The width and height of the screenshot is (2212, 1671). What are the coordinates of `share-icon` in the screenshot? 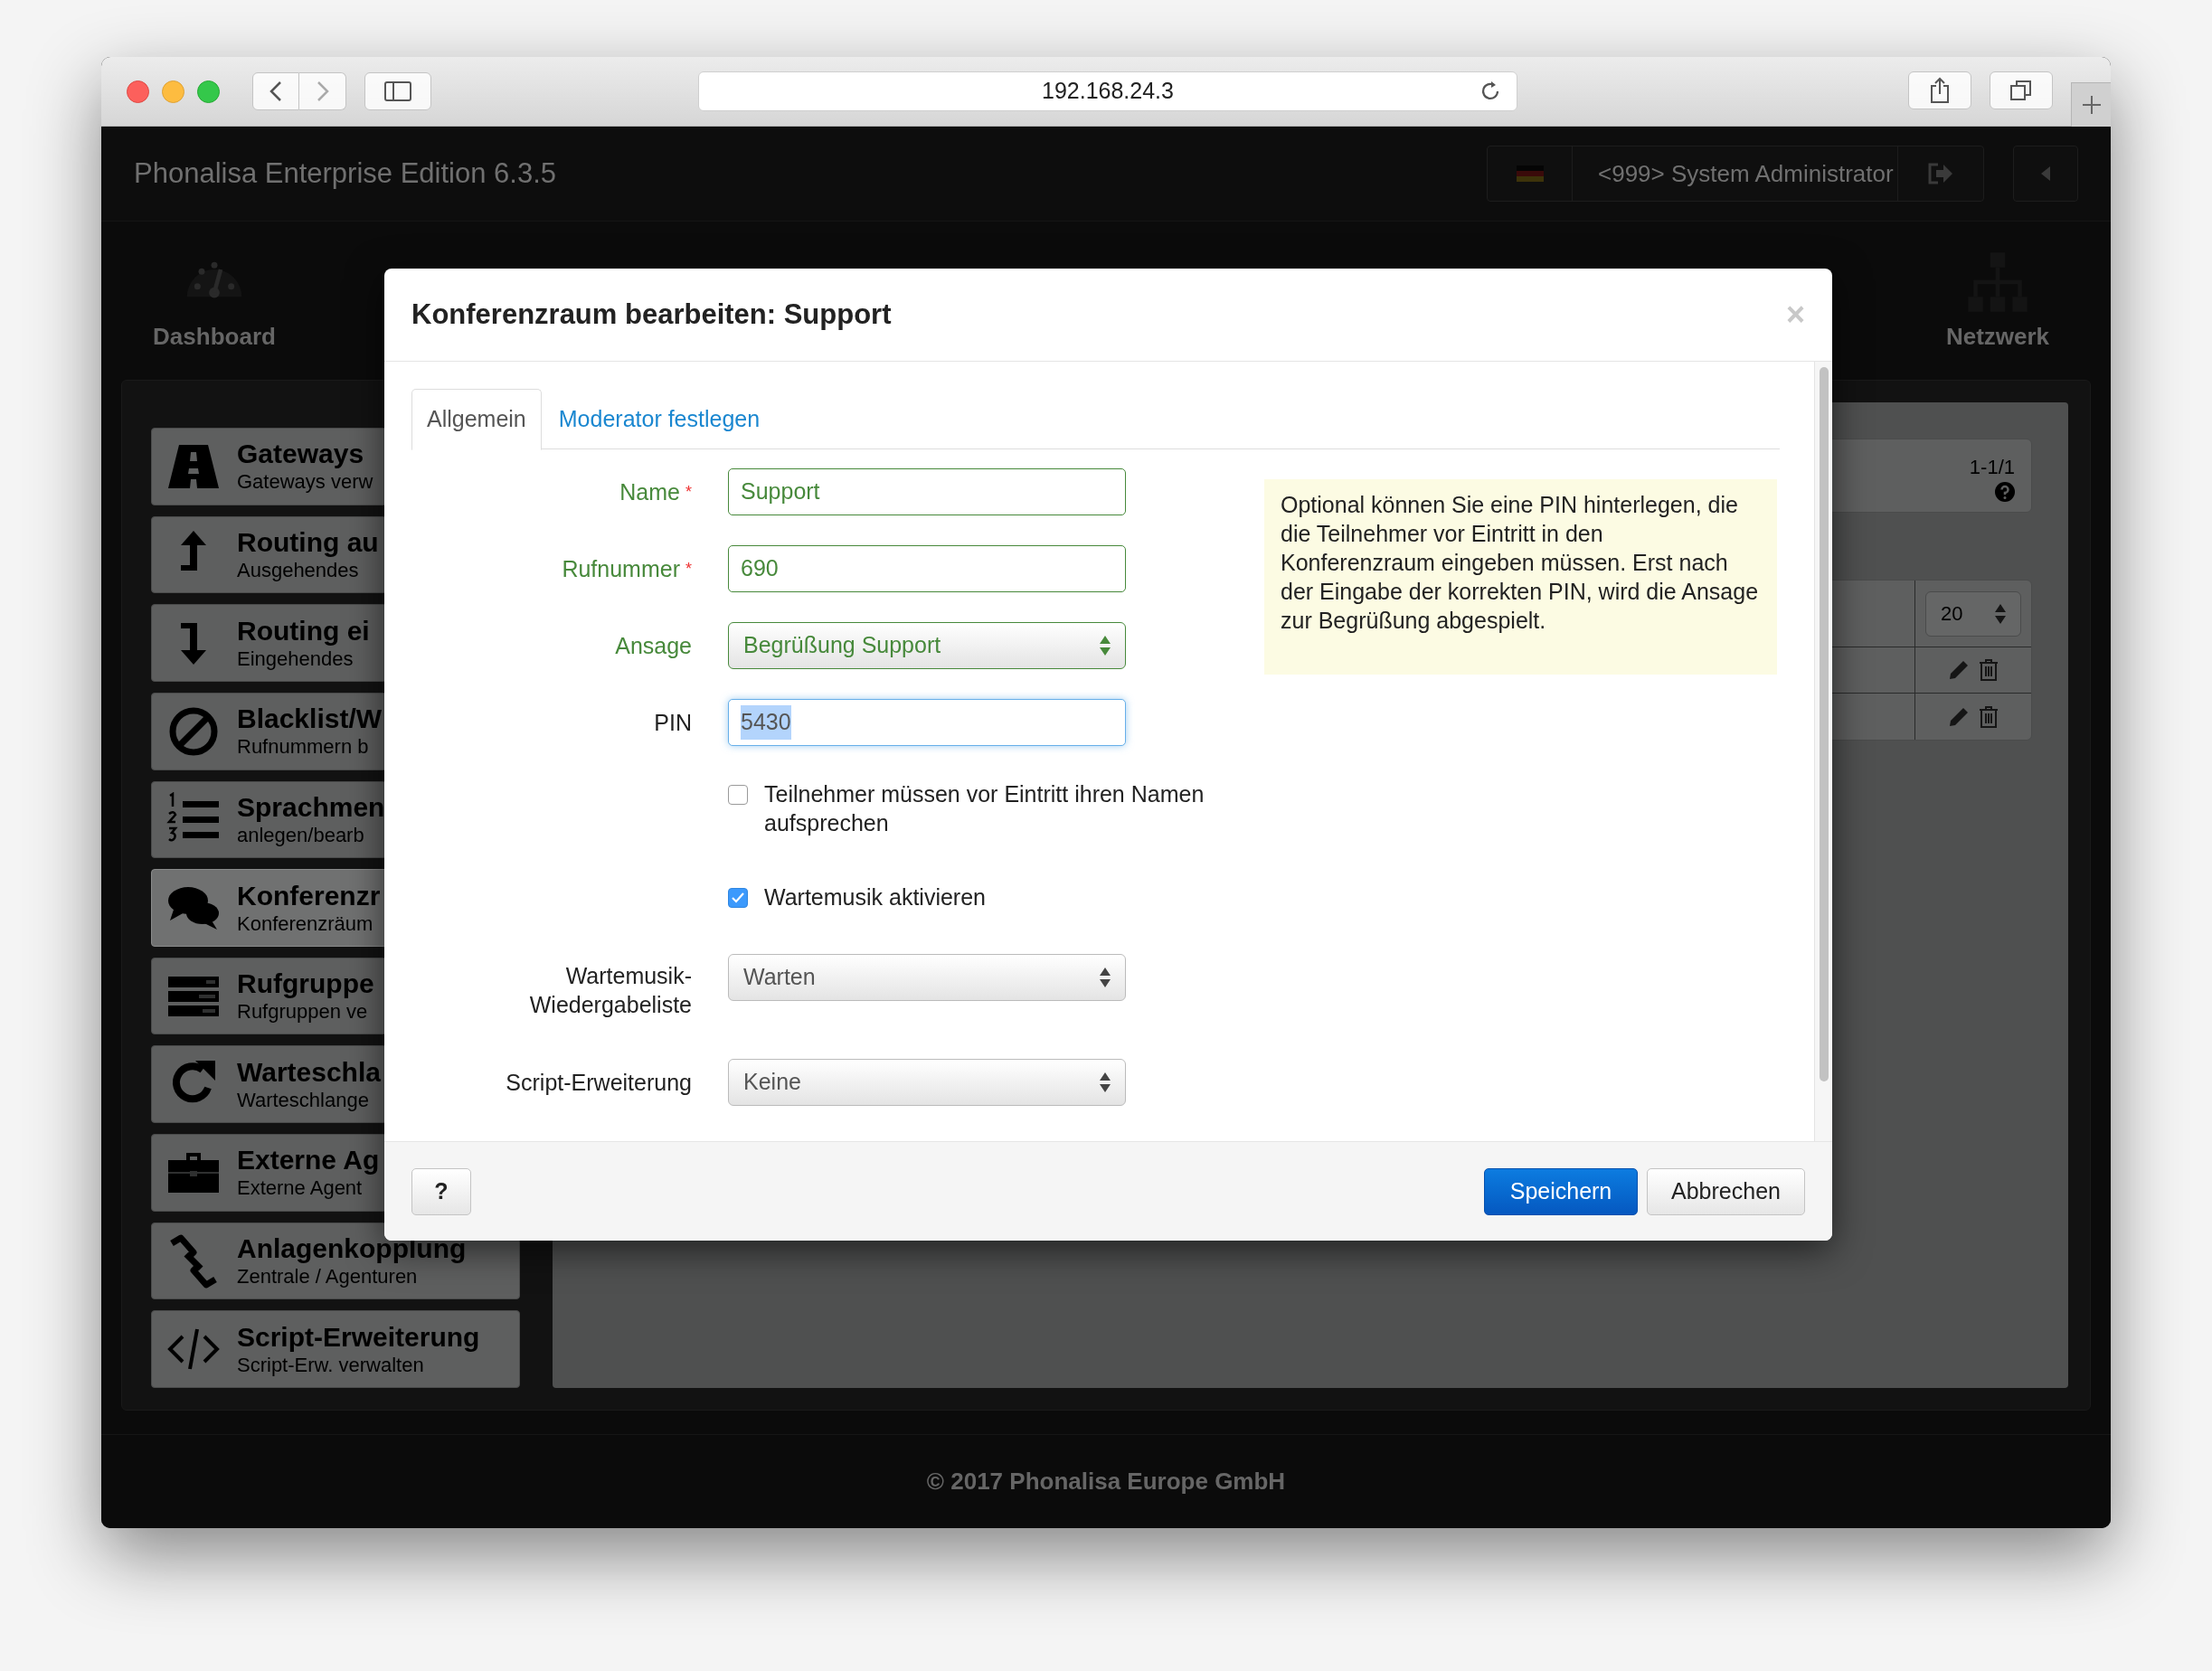 It's located at (1940, 90).